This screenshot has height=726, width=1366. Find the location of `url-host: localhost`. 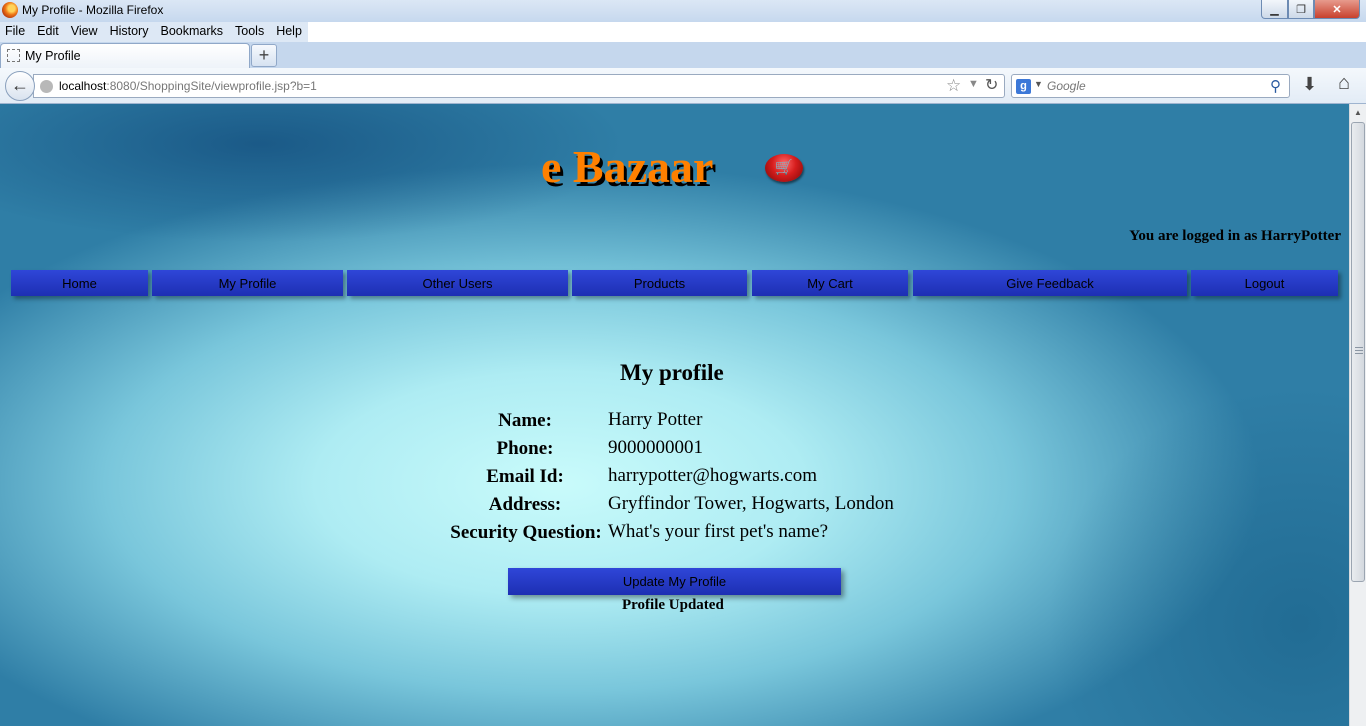

url-host: localhost is located at coordinates (83, 86).